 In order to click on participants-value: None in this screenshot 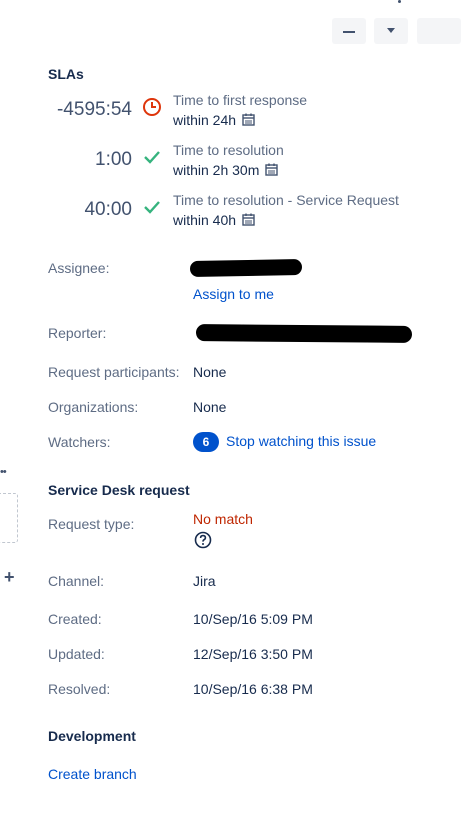, I will do `click(209, 372)`.